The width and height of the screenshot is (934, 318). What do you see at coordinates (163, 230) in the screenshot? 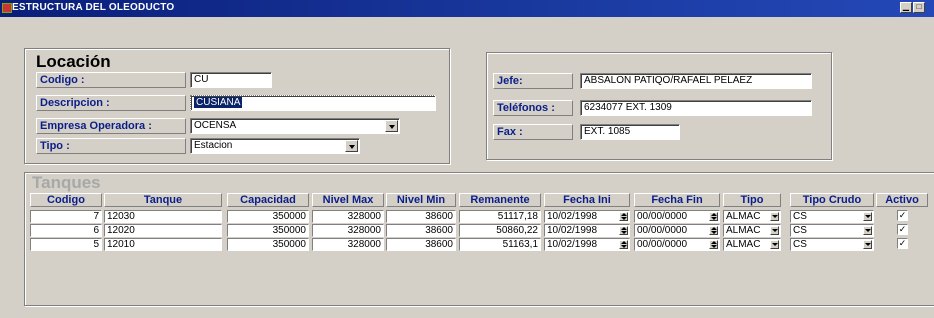
I see `cell-tanque: 12020` at bounding box center [163, 230].